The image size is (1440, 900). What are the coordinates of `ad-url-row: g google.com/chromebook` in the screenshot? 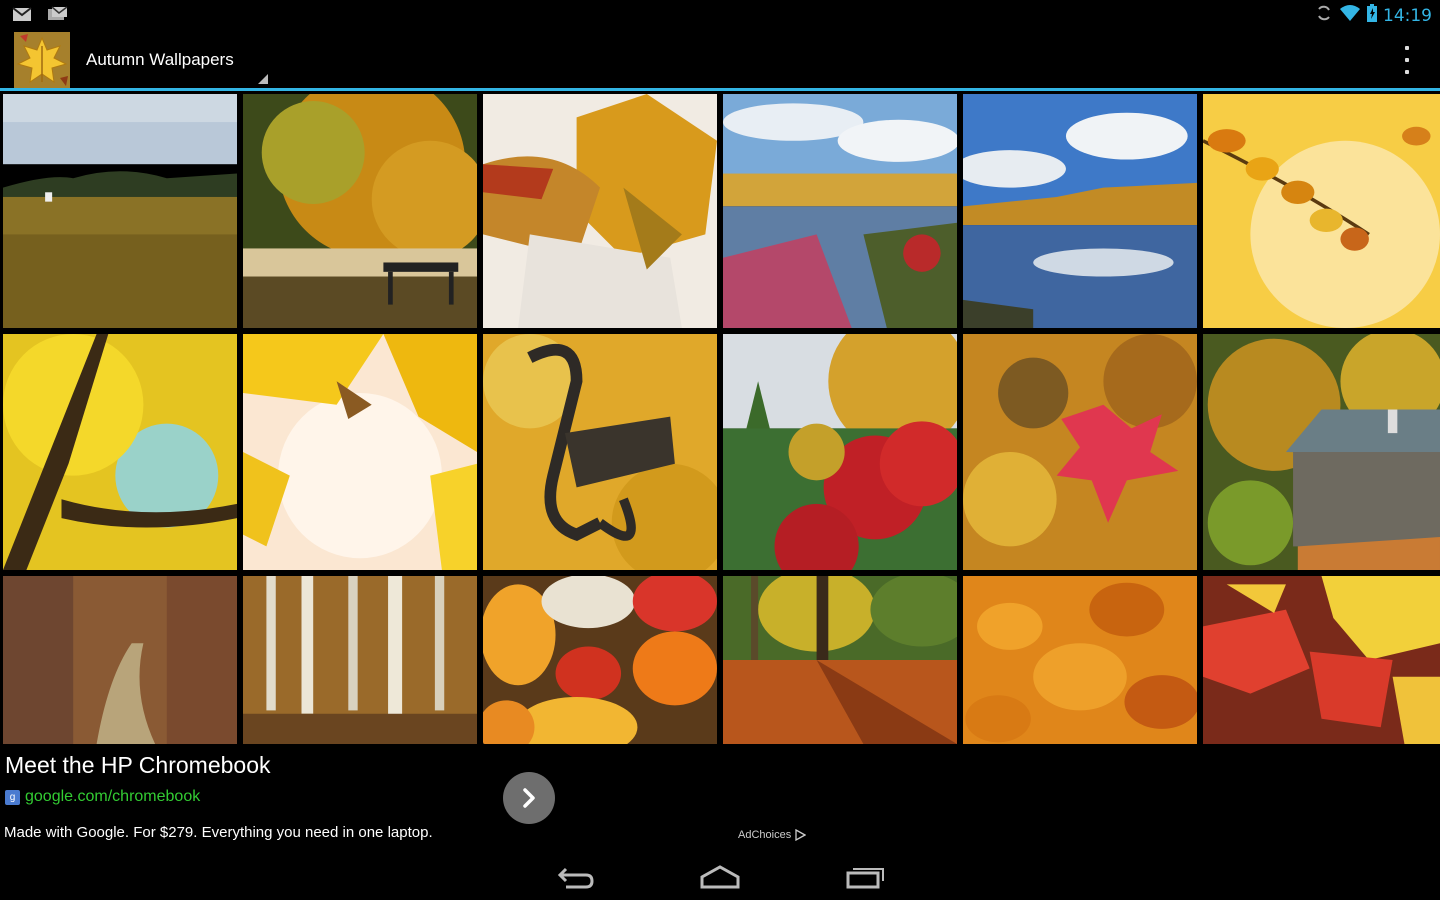 It's located at (102, 797).